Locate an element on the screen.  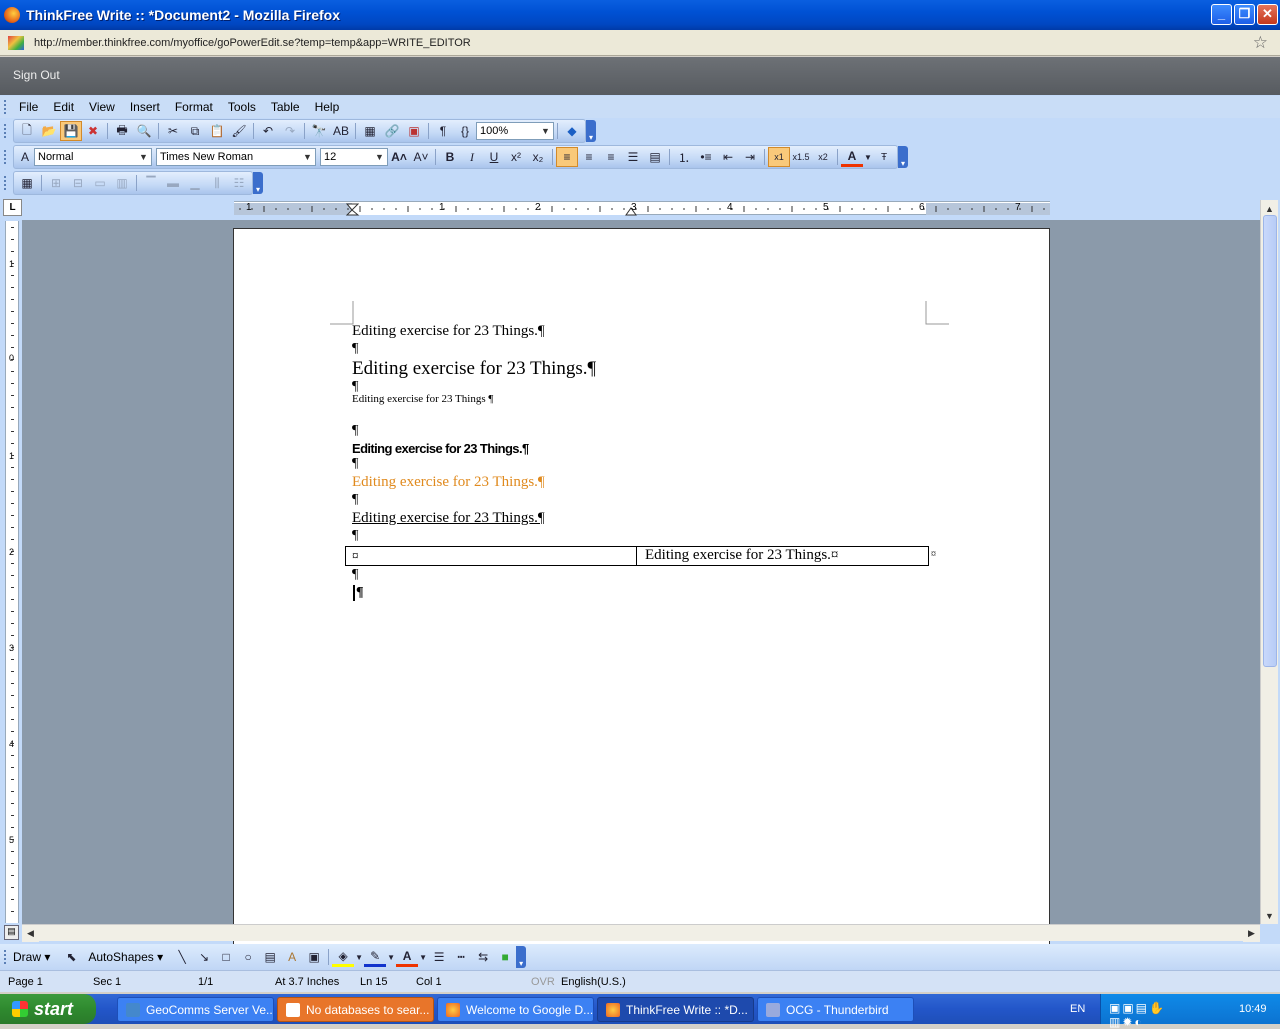
cut-icon: ✂ is located at coordinates (173, 131).